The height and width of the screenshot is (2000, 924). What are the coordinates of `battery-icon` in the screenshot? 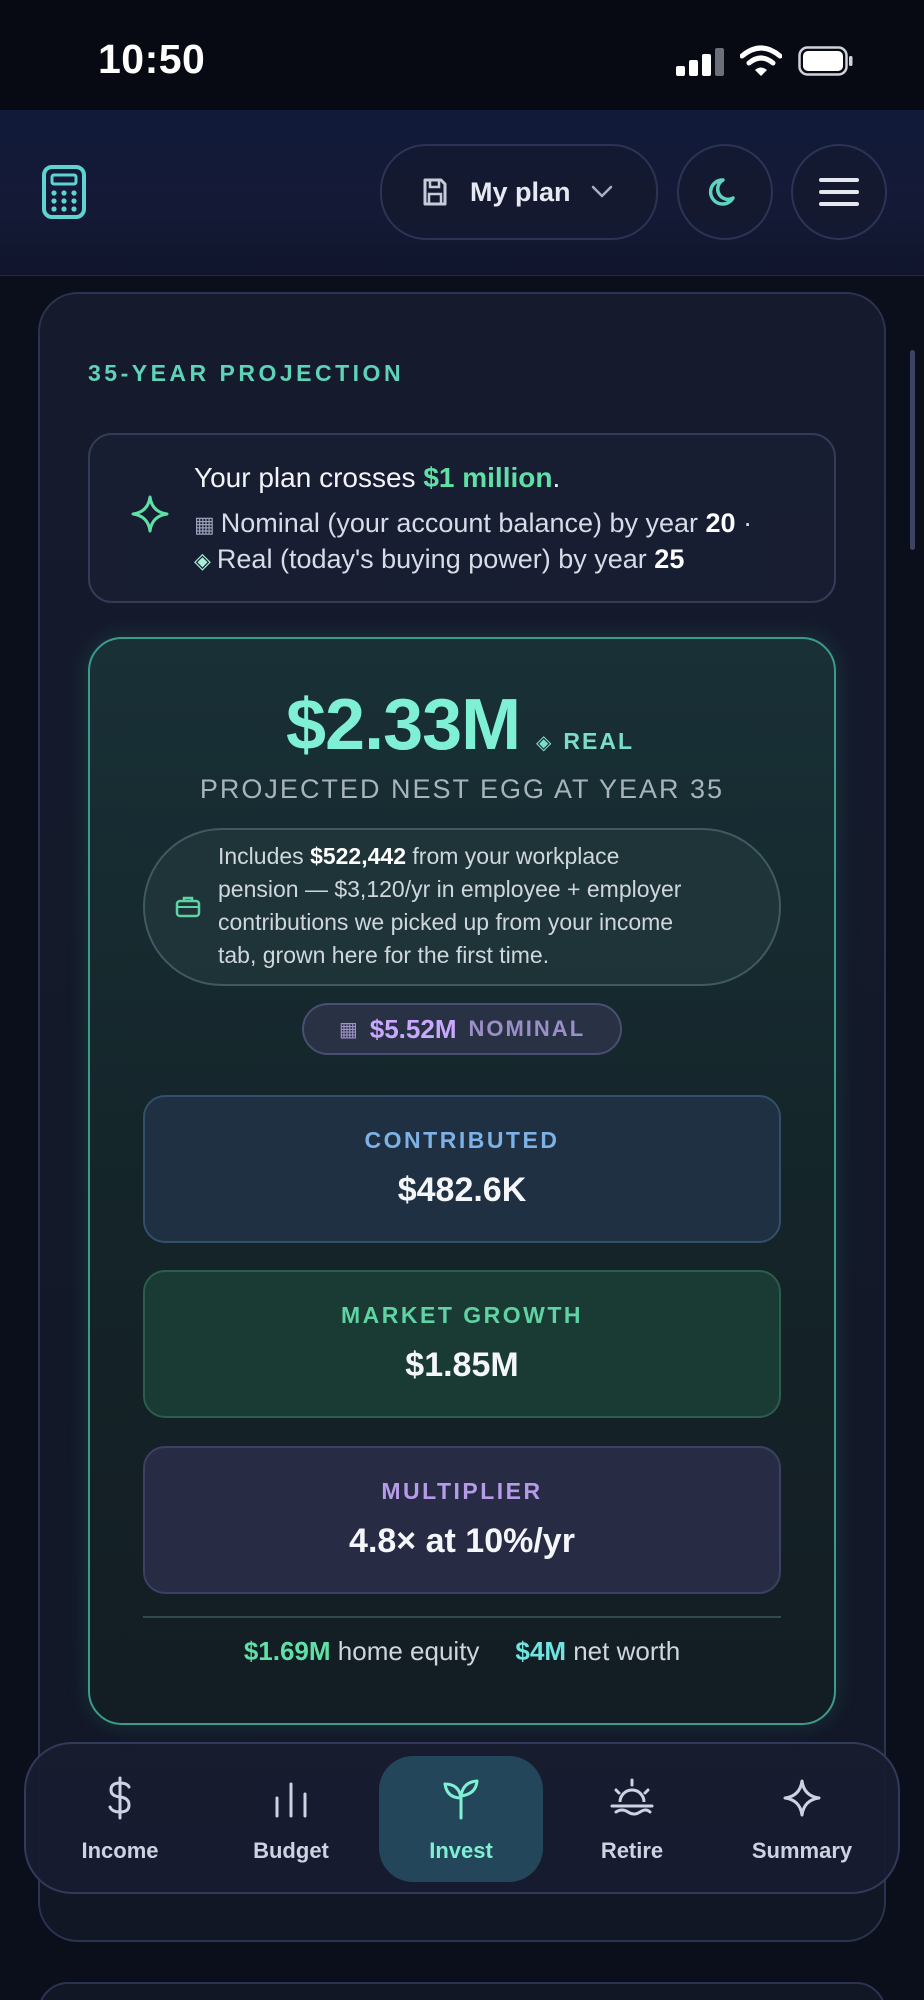 It's located at (825, 61).